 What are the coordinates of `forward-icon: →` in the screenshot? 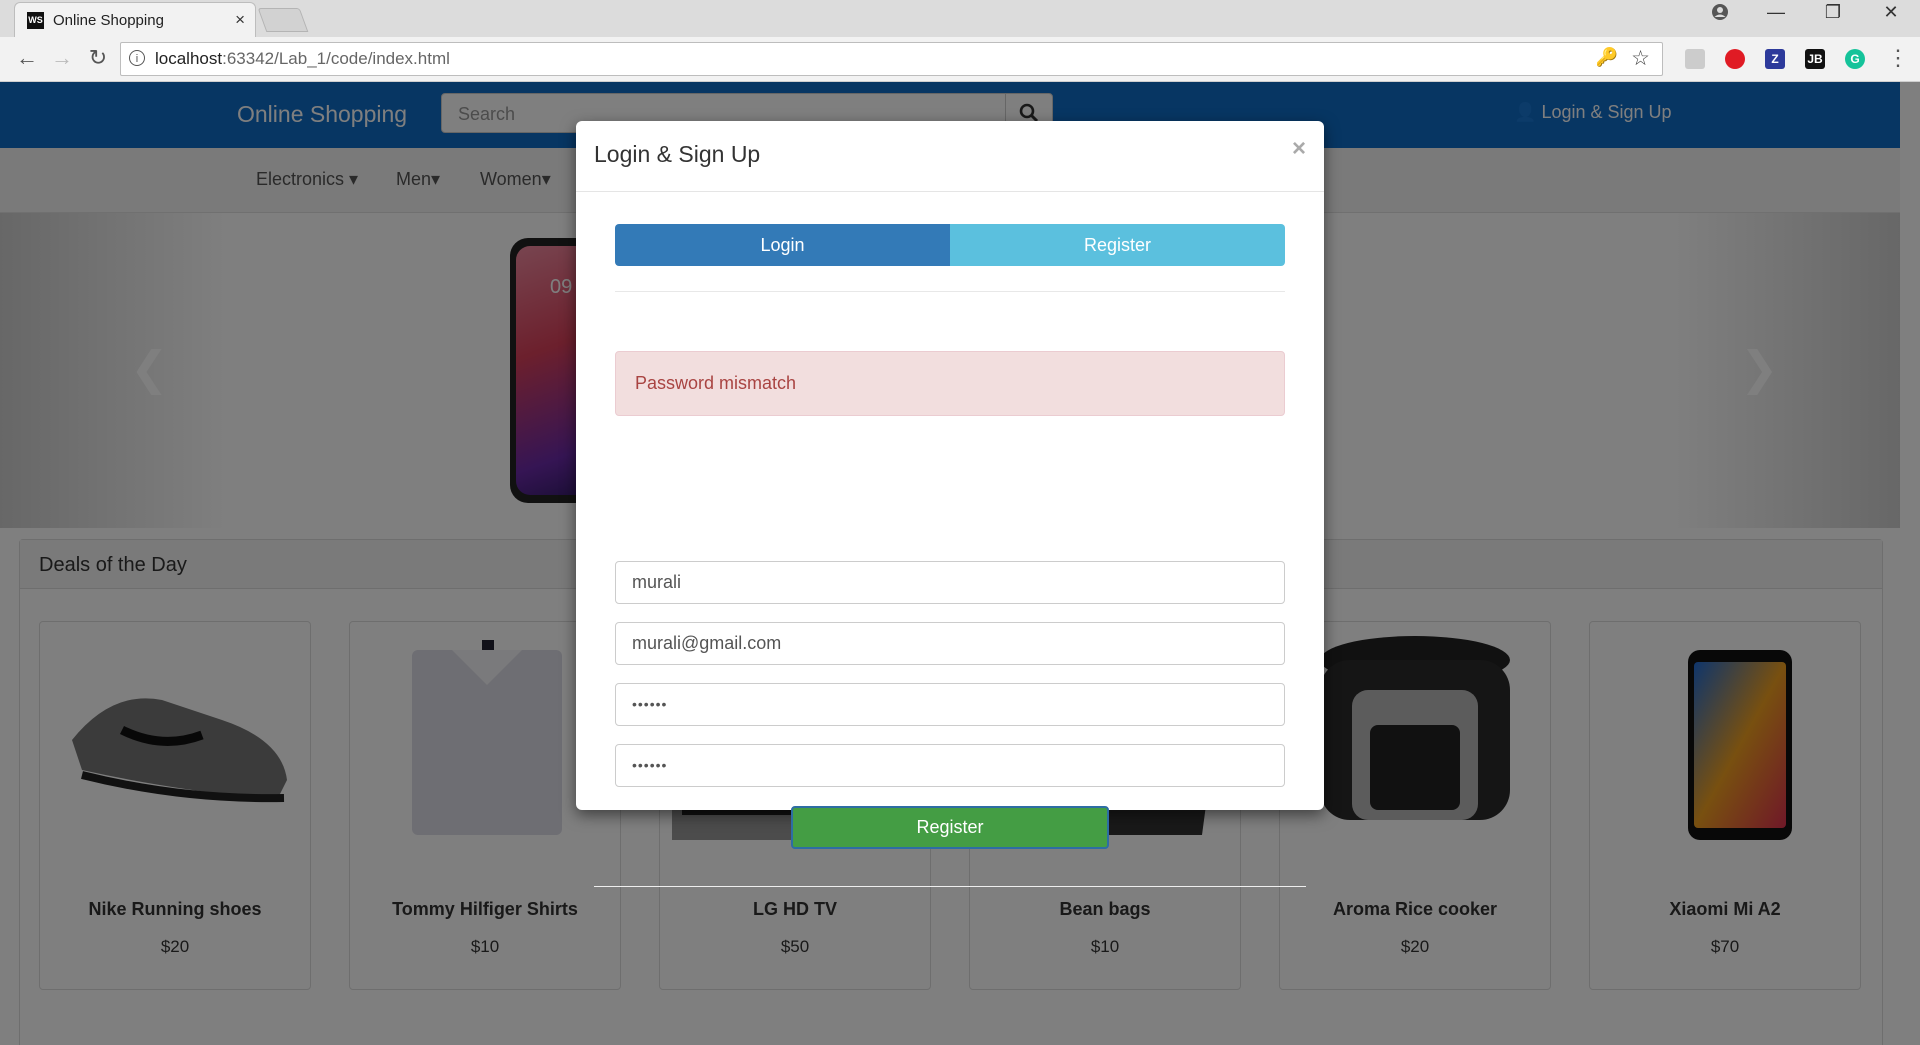 It's located at (62, 58).